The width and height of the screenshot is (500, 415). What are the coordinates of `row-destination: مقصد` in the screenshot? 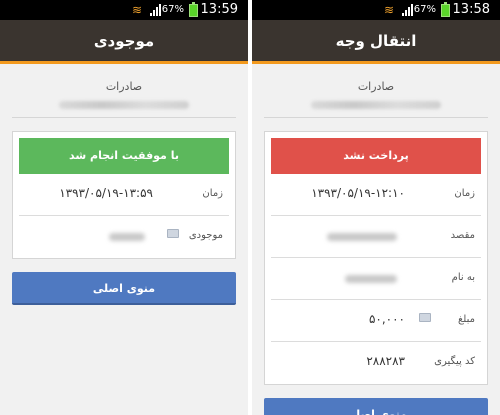 It's located at (376, 237).